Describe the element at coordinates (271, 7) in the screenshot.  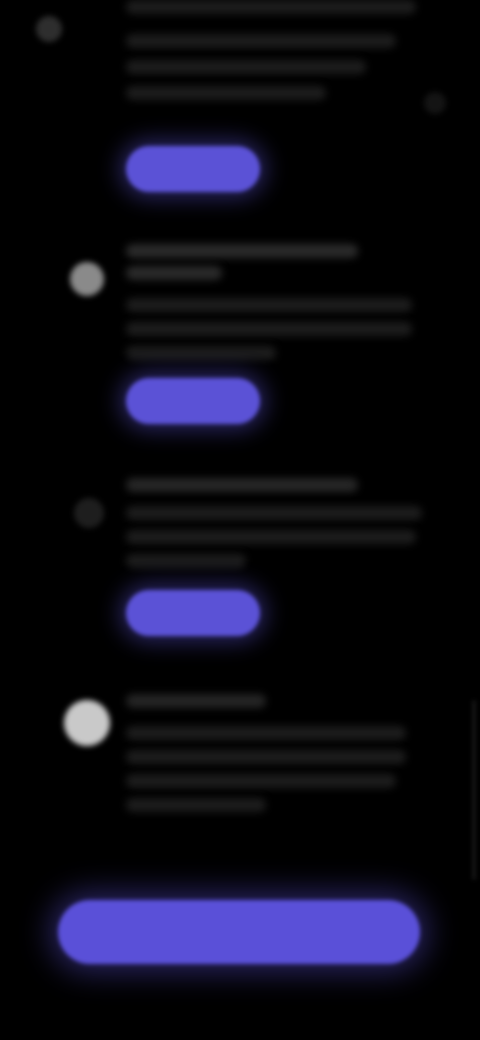
I see `step-1-title-bar` at that location.